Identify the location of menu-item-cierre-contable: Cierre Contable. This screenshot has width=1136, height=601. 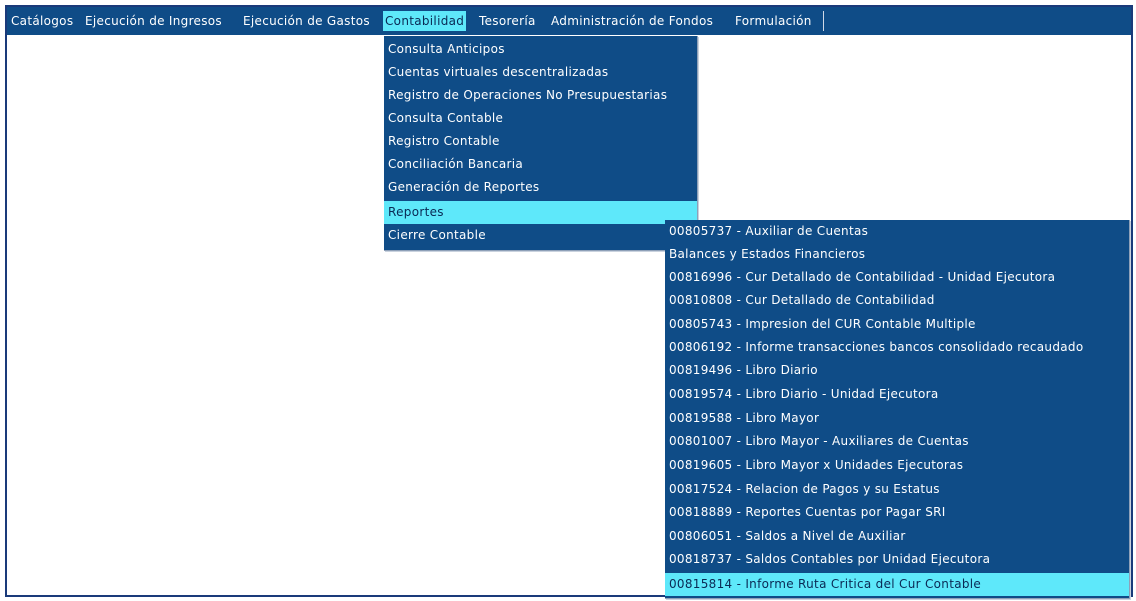
(540, 235).